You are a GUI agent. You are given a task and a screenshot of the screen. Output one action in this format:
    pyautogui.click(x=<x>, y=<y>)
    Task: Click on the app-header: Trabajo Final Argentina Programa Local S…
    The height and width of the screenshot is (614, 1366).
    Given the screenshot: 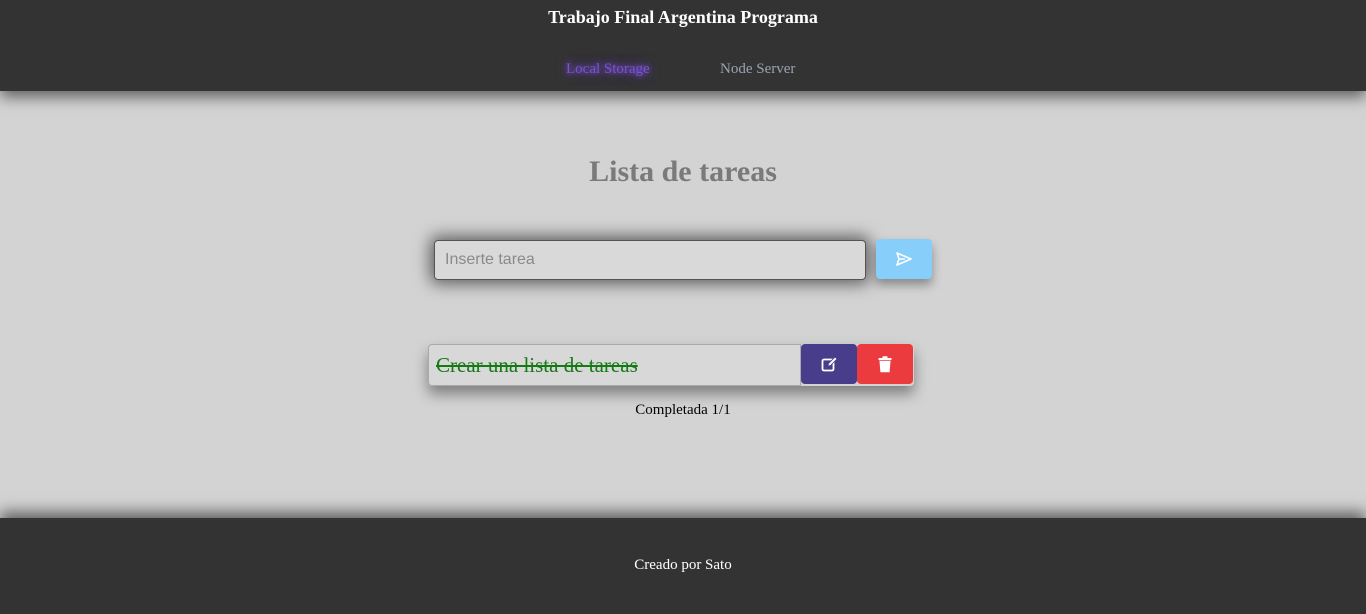 What is the action you would take?
    pyautogui.click(x=683, y=45)
    